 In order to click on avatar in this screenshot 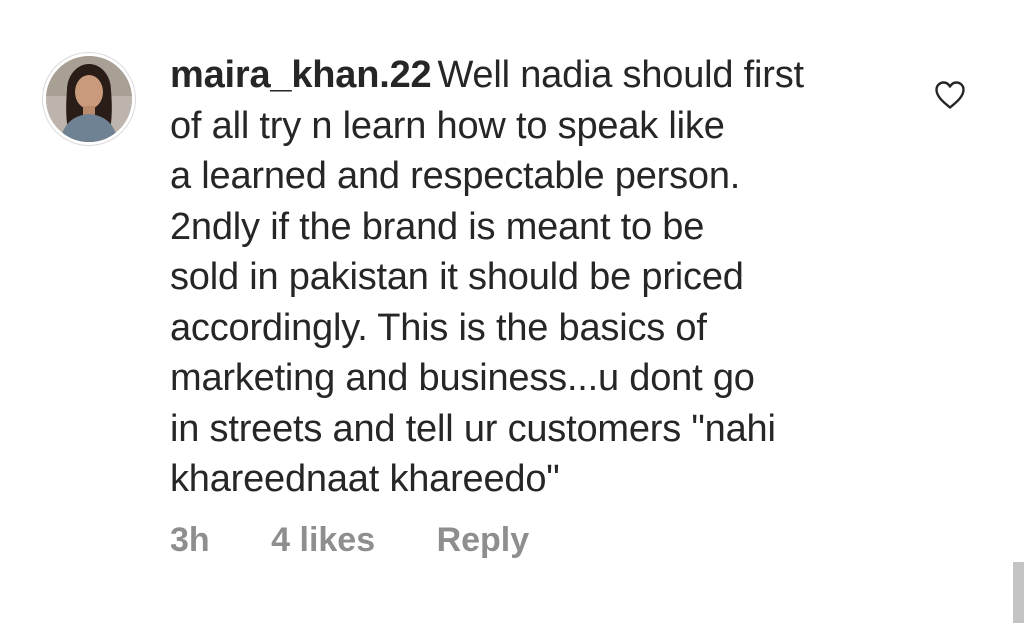, I will do `click(89, 99)`.